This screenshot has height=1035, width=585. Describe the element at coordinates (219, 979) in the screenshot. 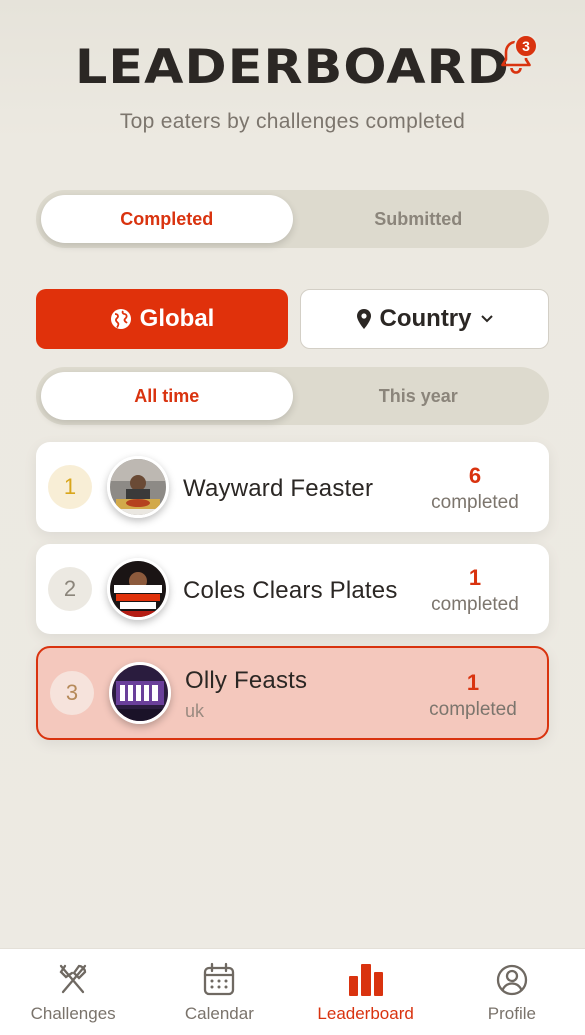

I see `calendar-icon` at that location.